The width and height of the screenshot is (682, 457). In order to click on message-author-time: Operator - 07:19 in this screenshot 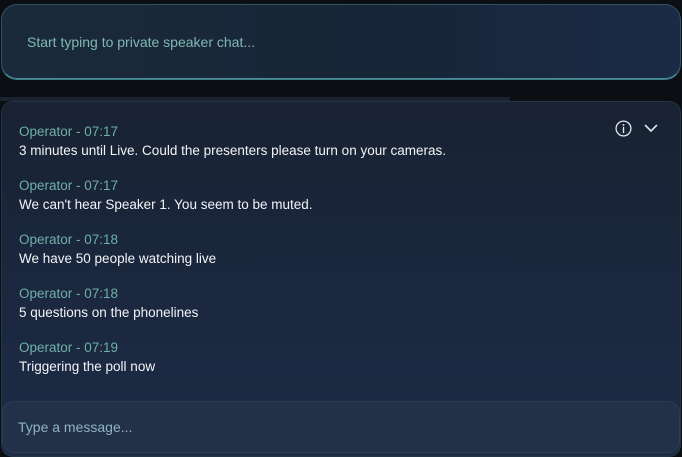, I will do `click(69, 347)`.